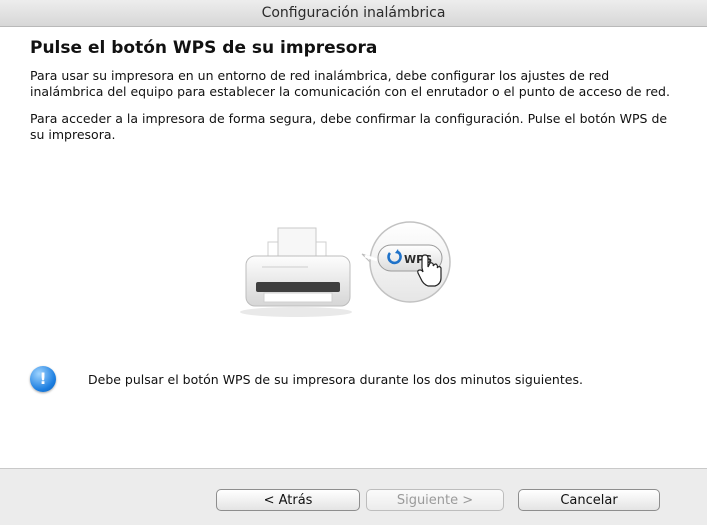 Image resolution: width=707 pixels, height=525 pixels. Describe the element at coordinates (296, 272) in the screenshot. I see `printer-icon` at that location.